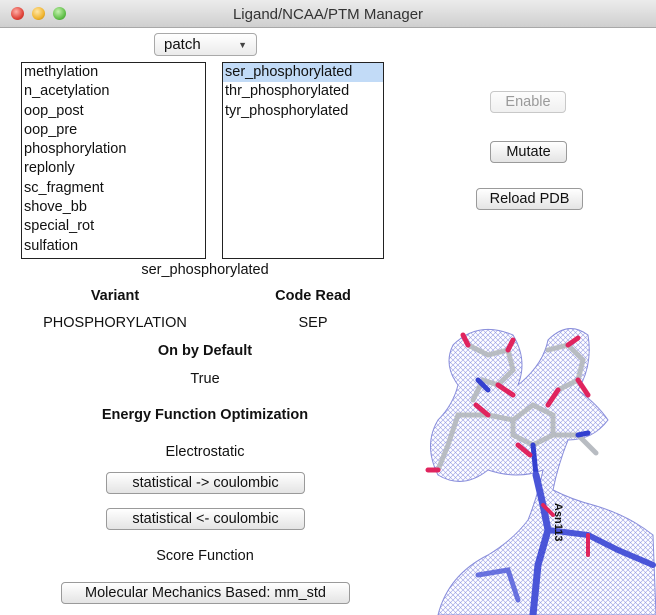 The width and height of the screenshot is (656, 615). What do you see at coordinates (303, 111) in the screenshot?
I see `list-item: tyr_phosphorylated` at bounding box center [303, 111].